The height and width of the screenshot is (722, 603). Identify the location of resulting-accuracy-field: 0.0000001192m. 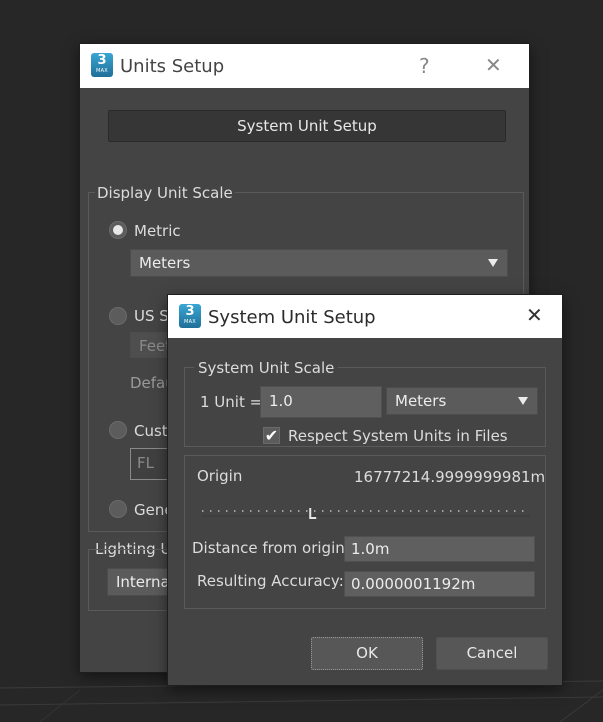
(439, 584).